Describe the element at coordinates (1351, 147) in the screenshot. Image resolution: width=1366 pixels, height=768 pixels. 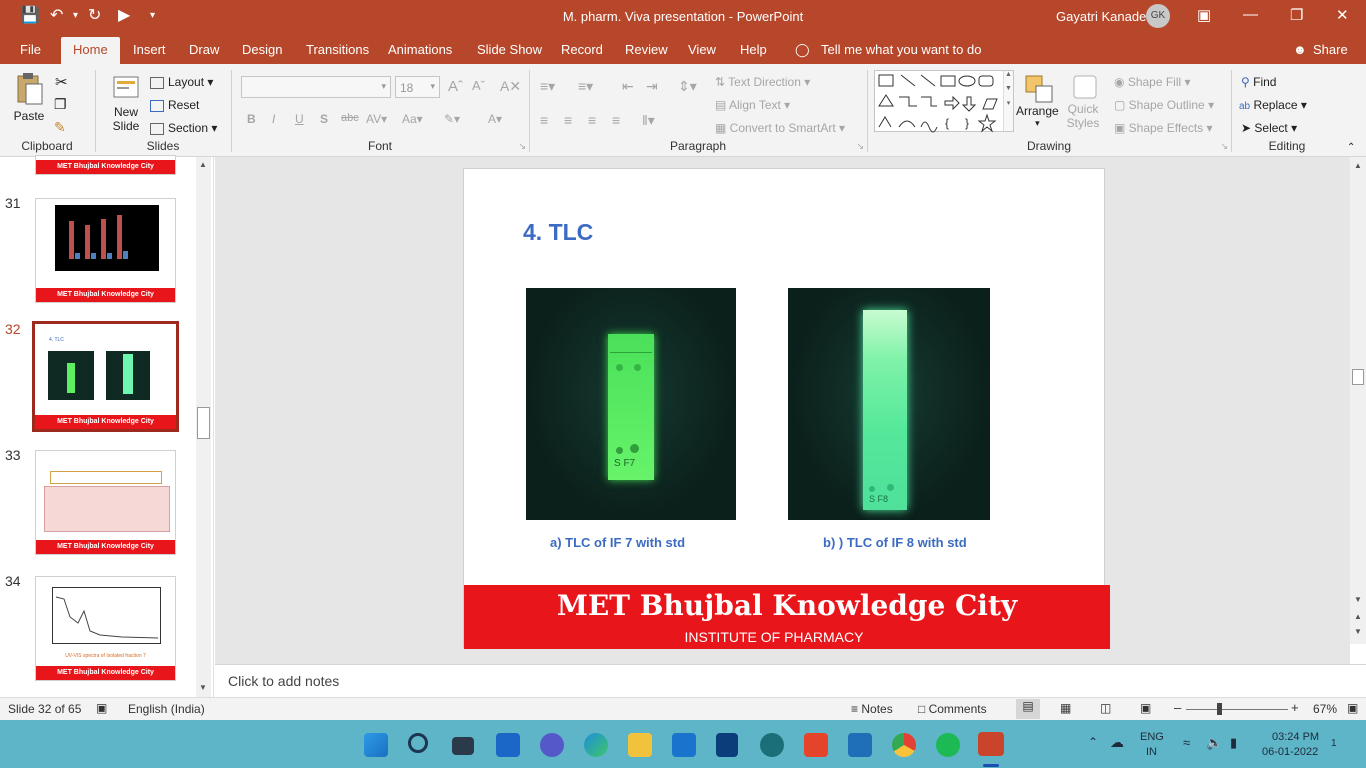
I see `collapse-ribbon-icon: ⌃` at that location.